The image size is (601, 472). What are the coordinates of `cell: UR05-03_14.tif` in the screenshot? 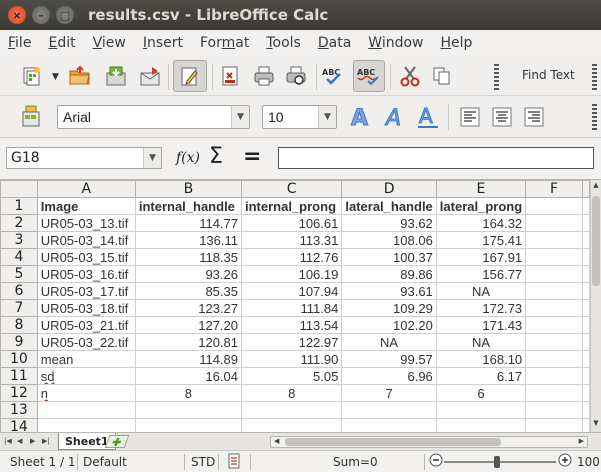 It's located at (86, 240).